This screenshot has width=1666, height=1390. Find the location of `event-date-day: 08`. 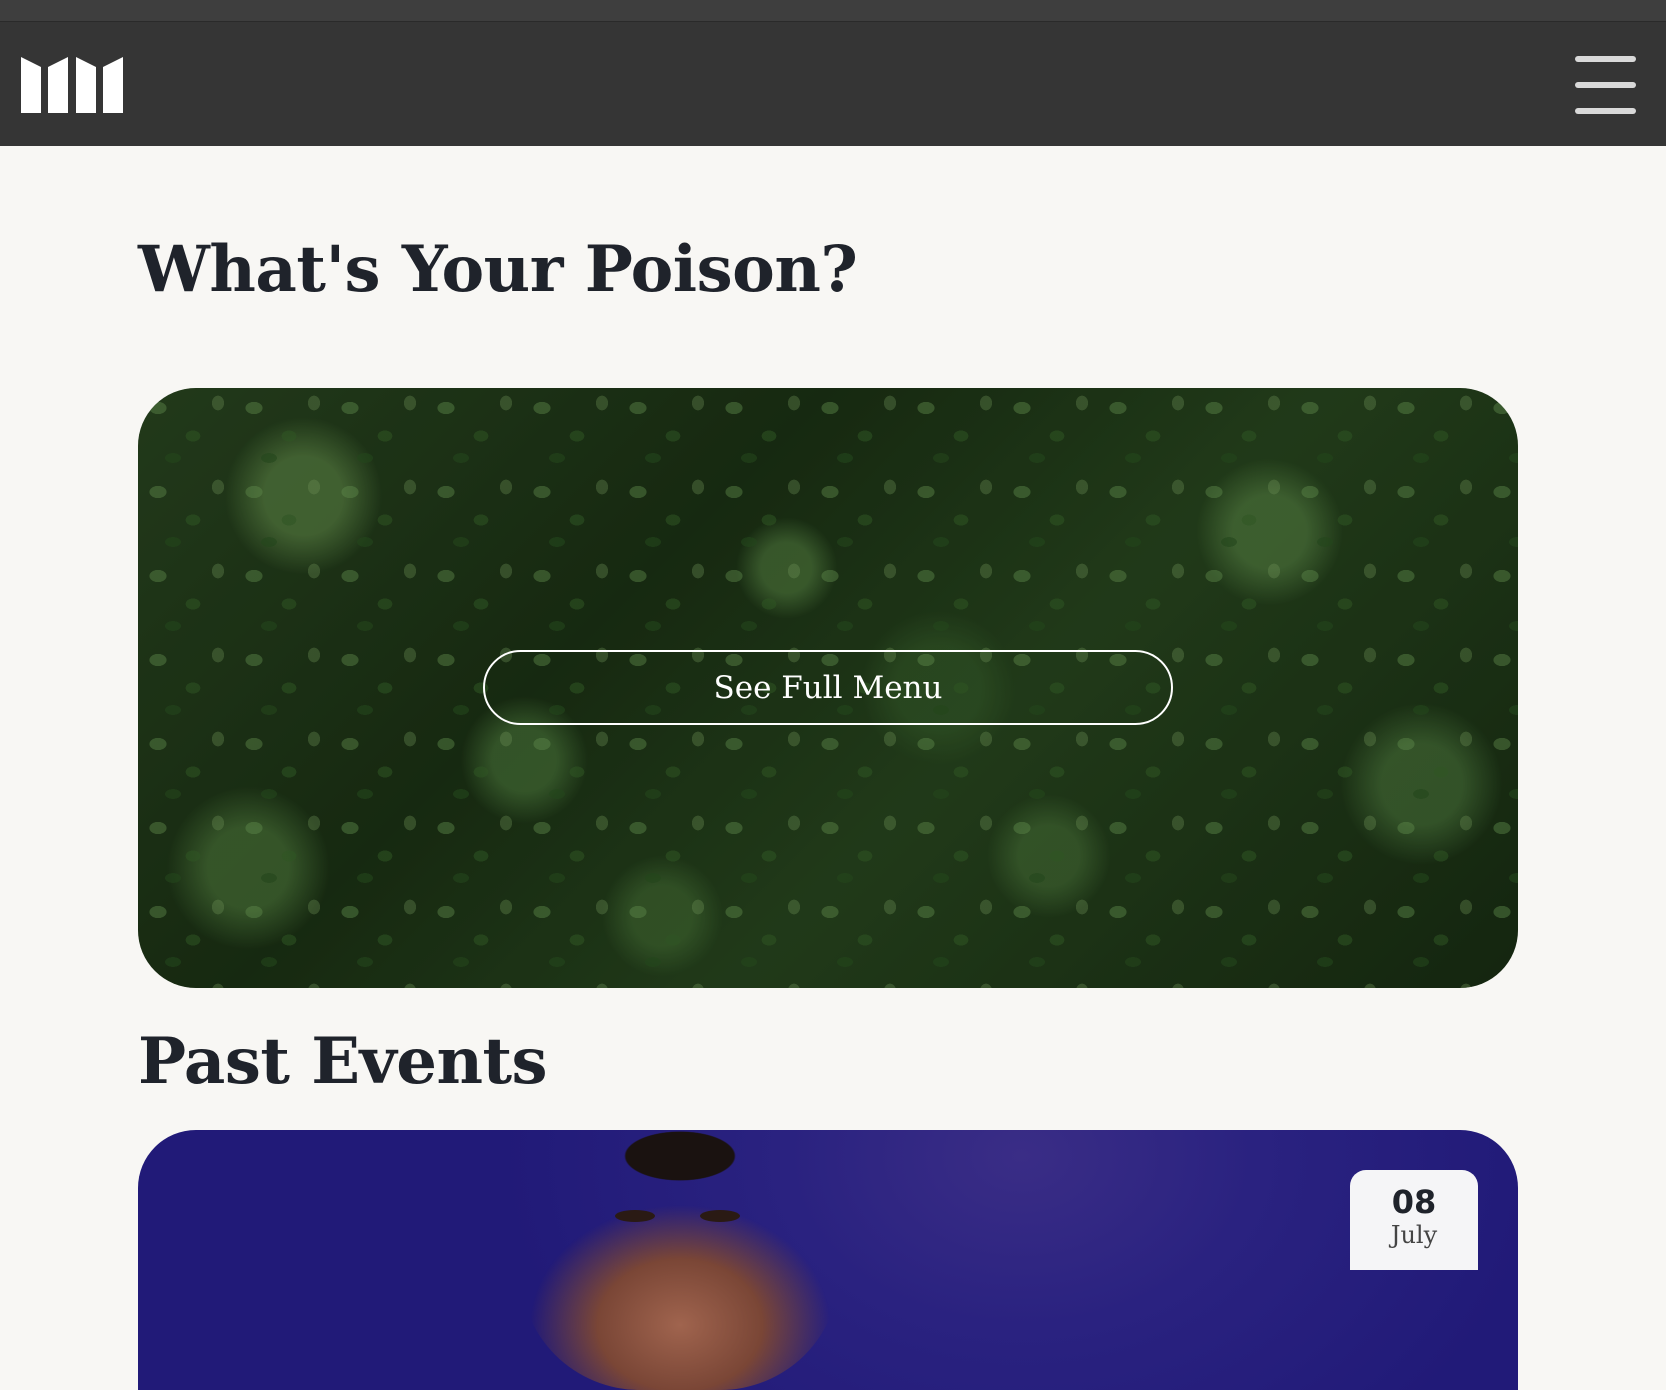

event-date-day: 08 is located at coordinates (1414, 1202).